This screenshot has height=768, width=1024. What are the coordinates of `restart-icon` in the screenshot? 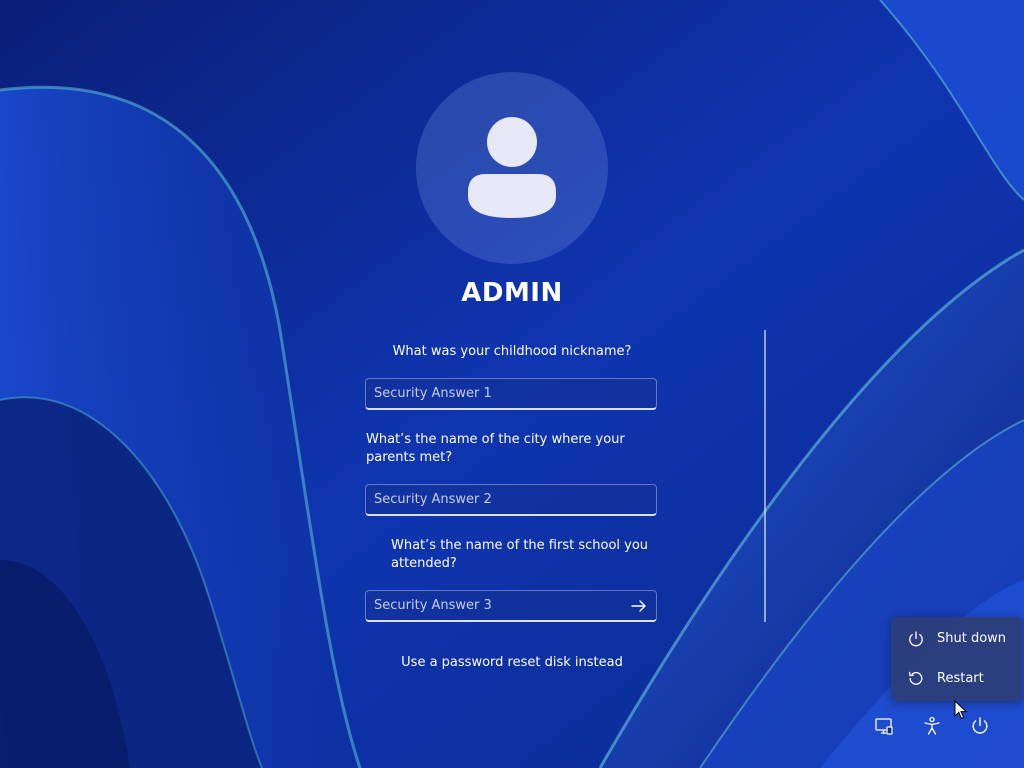 It's located at (915, 678).